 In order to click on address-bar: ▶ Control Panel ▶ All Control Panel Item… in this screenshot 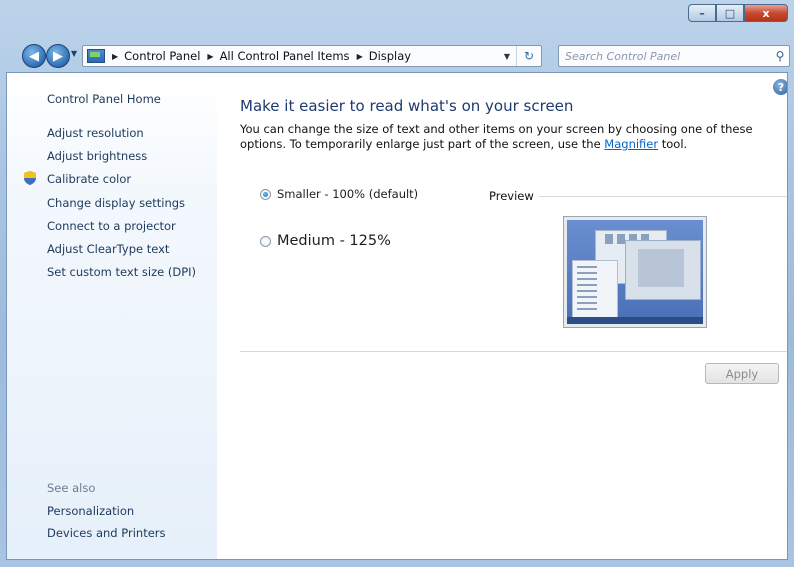, I will do `click(312, 56)`.